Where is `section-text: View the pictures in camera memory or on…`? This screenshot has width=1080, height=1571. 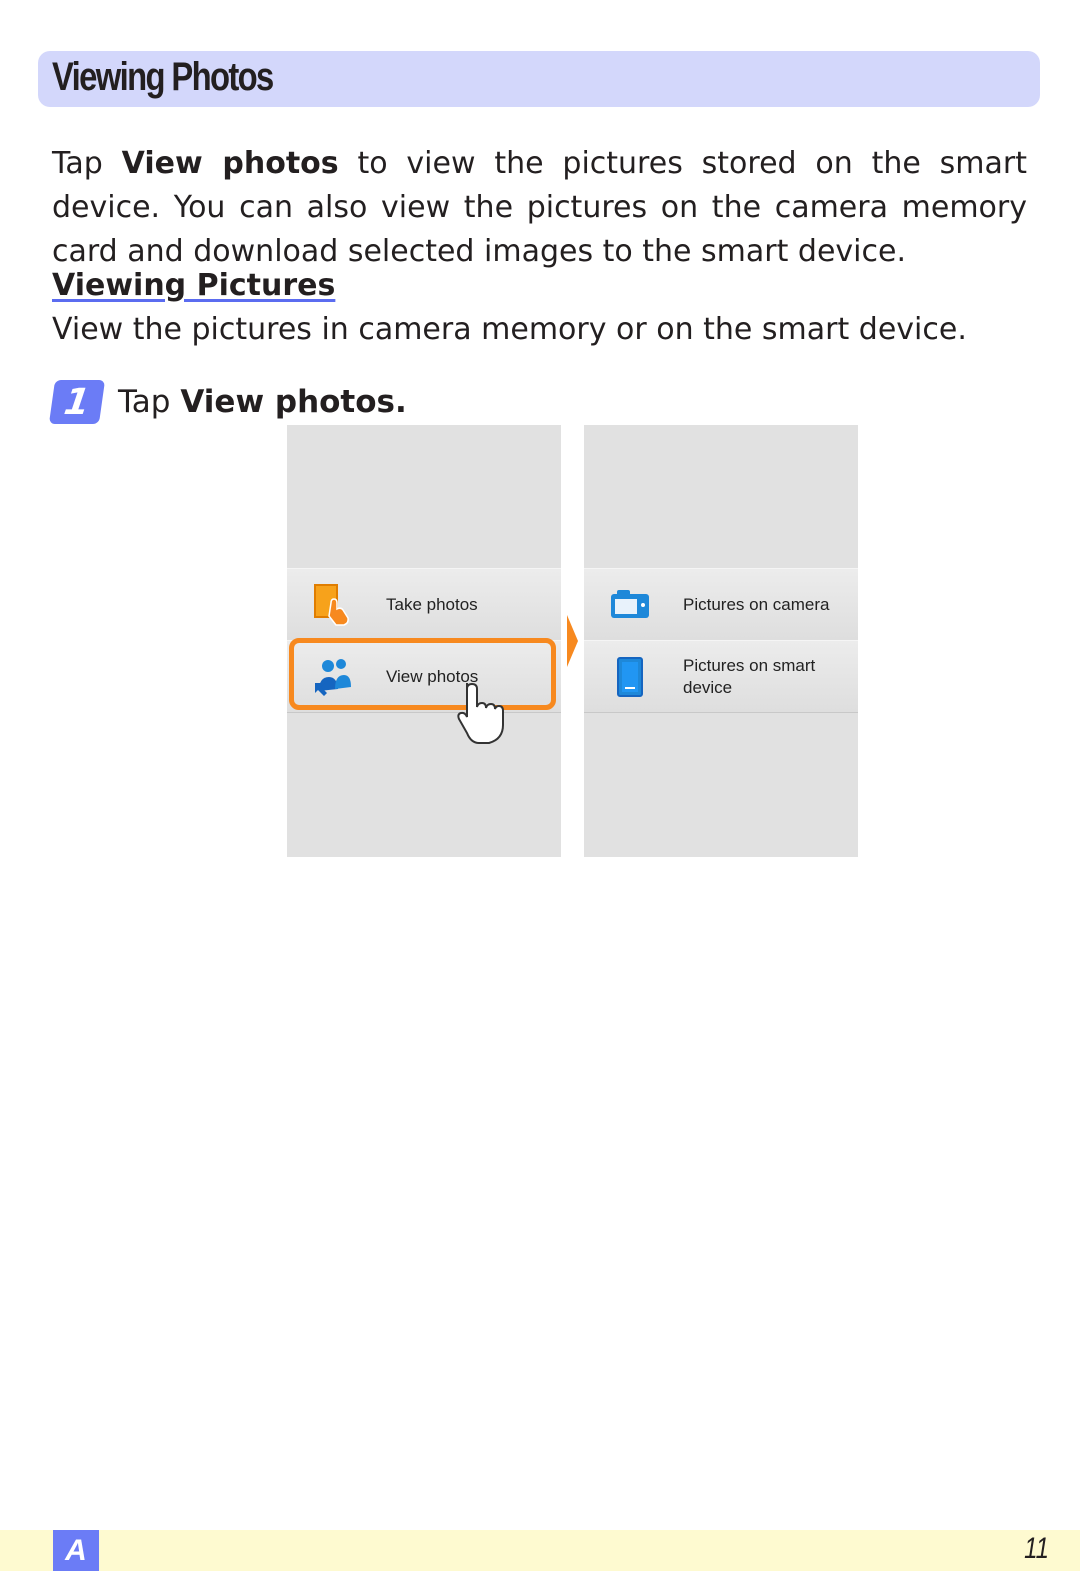
section-text: View the pictures in camera memory or on… is located at coordinates (509, 329).